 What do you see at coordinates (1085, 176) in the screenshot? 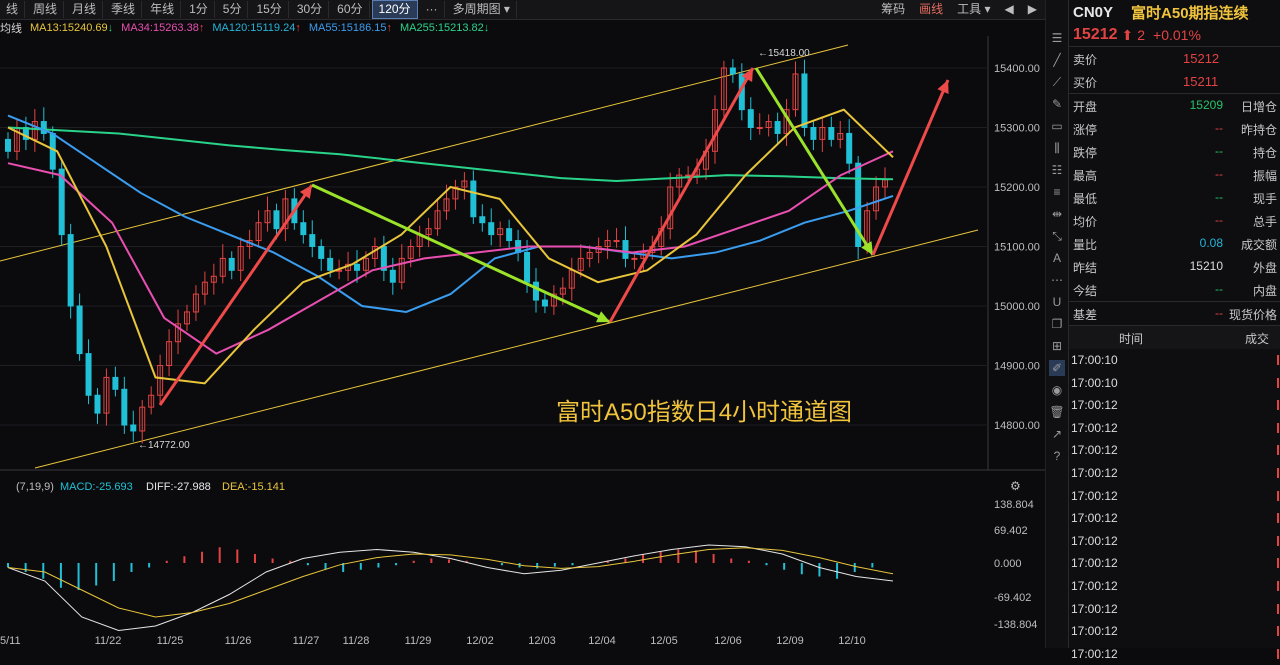
I see `quote-label: 最高` at bounding box center [1085, 176].